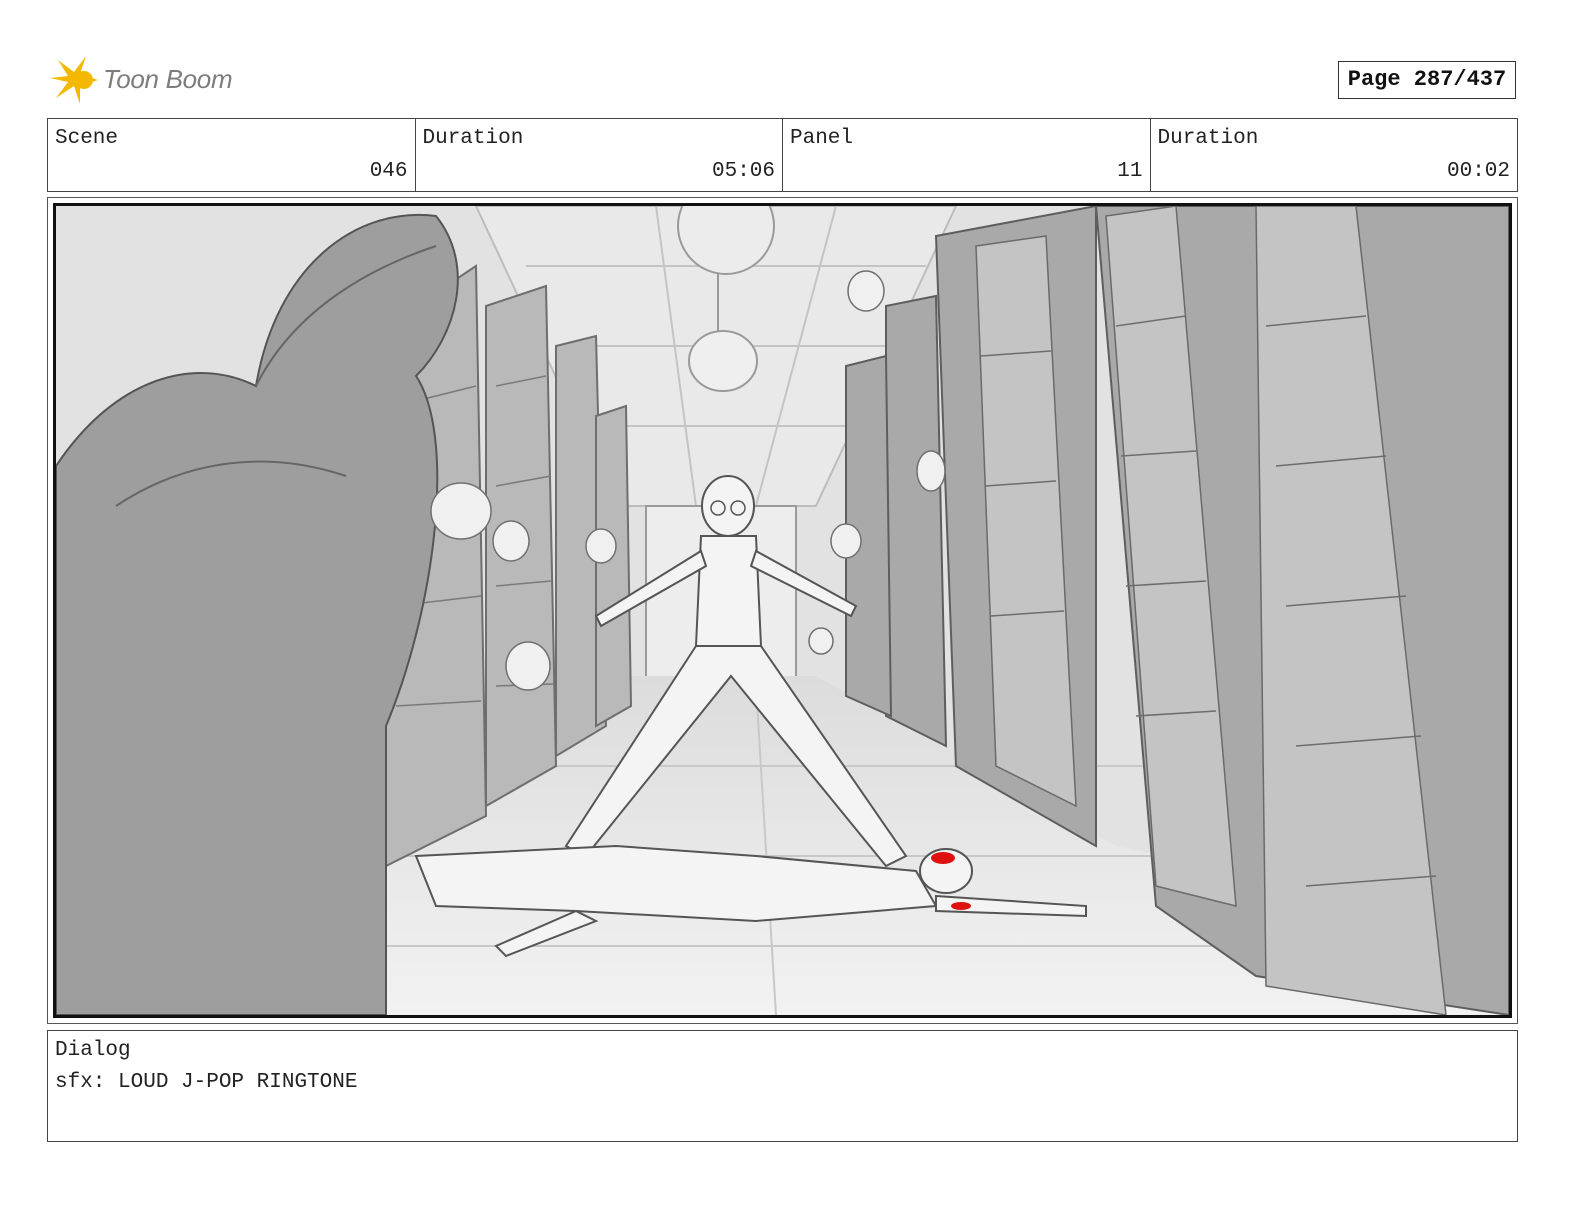  I want to click on toon-boom-logo: Toon Boom, so click(150, 81).